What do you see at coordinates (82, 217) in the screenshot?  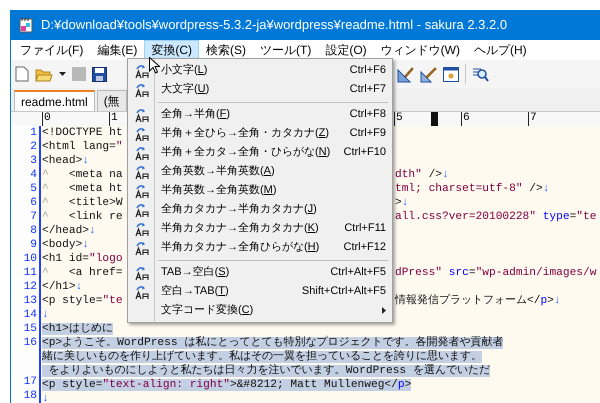 I see `code-line: ^ <link re` at bounding box center [82, 217].